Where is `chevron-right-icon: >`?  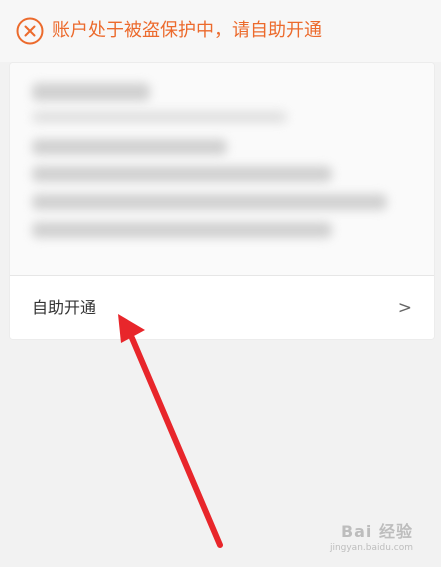 chevron-right-icon: > is located at coordinates (404, 308).